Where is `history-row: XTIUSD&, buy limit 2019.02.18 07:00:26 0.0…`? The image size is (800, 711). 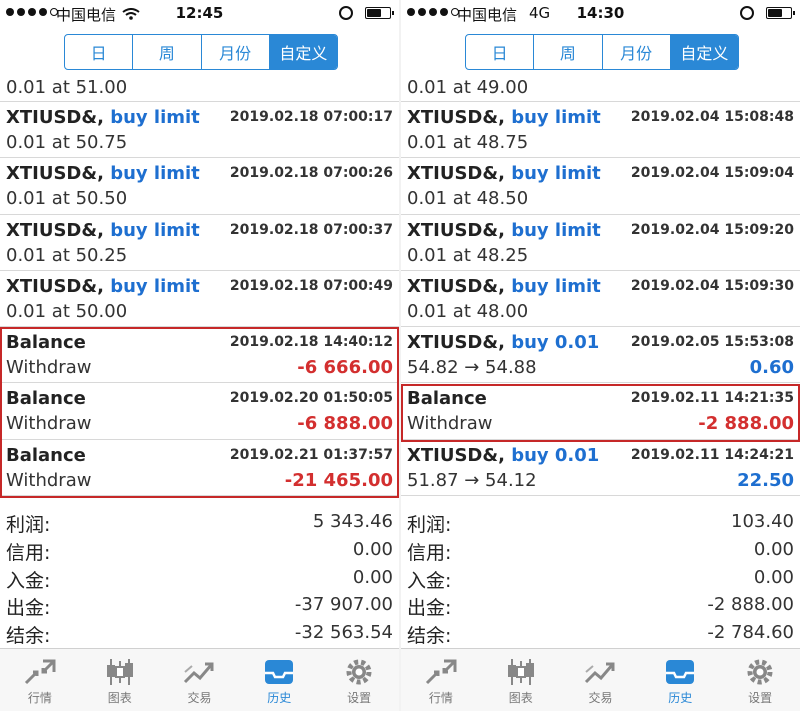 history-row: XTIUSD&, buy limit 2019.02.18 07:00:26 0.0… is located at coordinates (199, 186).